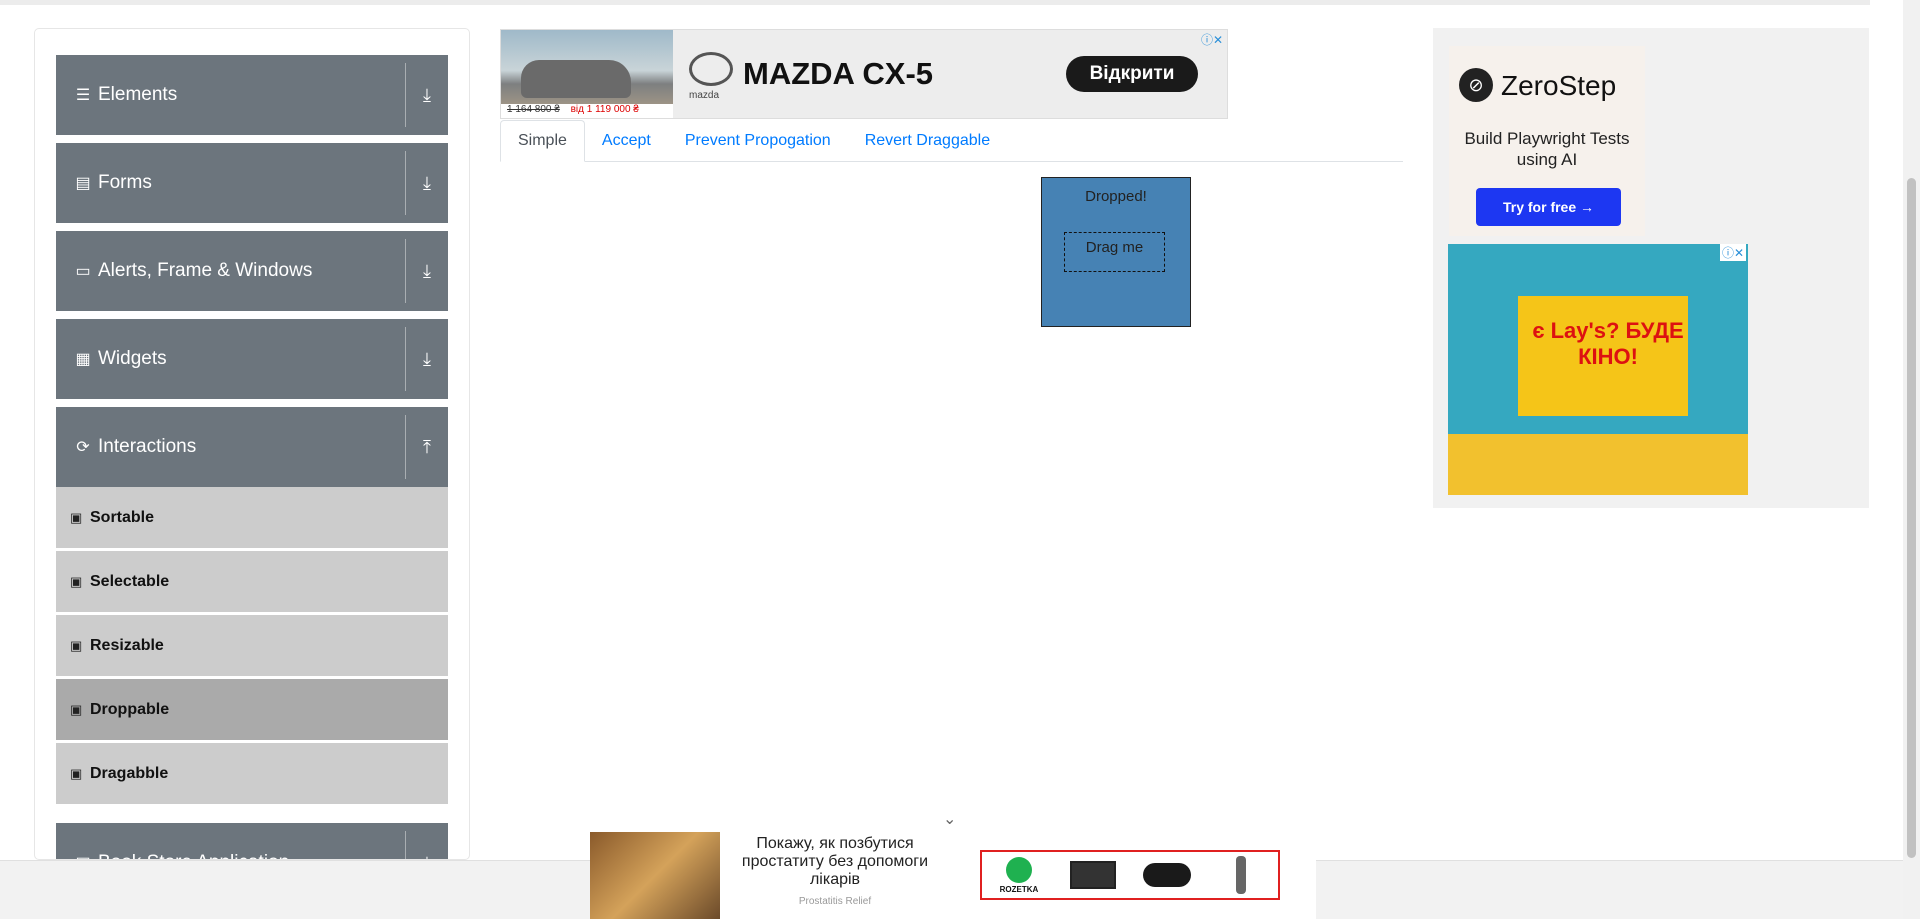  I want to click on interactions-icon: ⟳, so click(83, 447).